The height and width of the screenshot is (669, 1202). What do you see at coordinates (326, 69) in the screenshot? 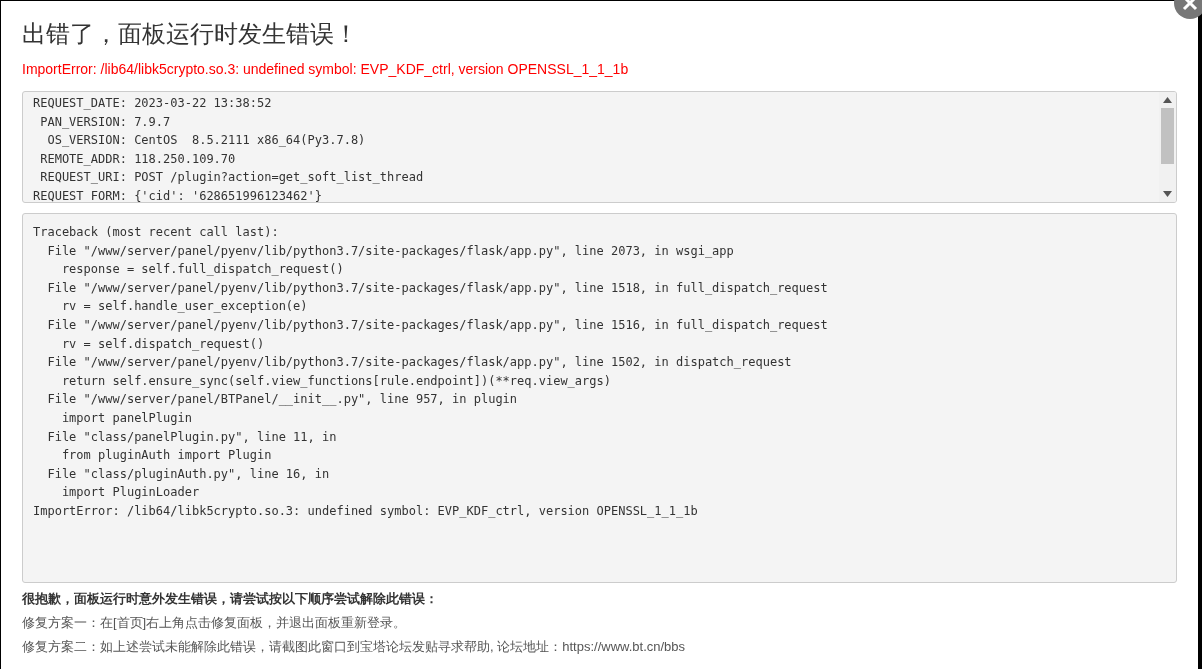
I see `error-message: ImportError: /lib64/libk5crypto.so.3: undefined symbol: EVP_KDF_ctrl, version OPENSSL_1_1_1b` at bounding box center [326, 69].